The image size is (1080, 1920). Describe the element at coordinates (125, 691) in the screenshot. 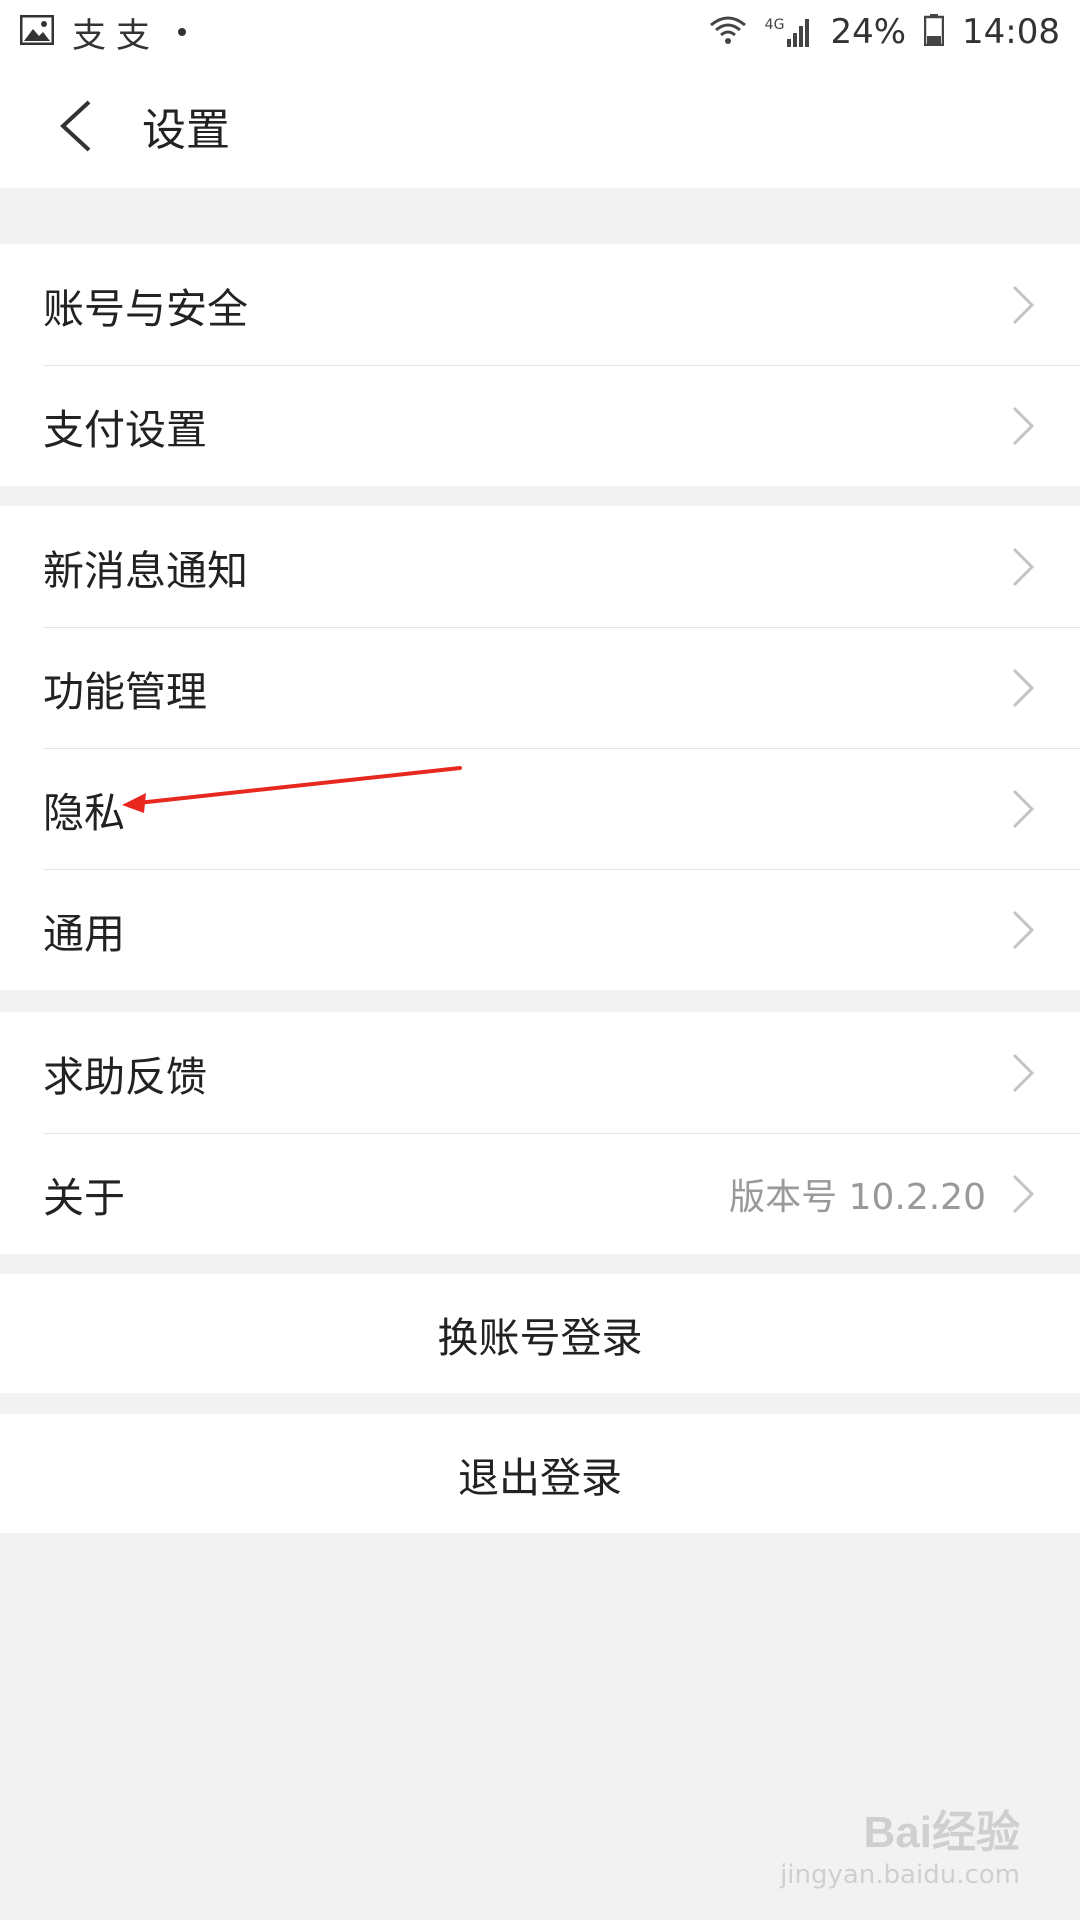

I see `item-label: 功能管理` at that location.